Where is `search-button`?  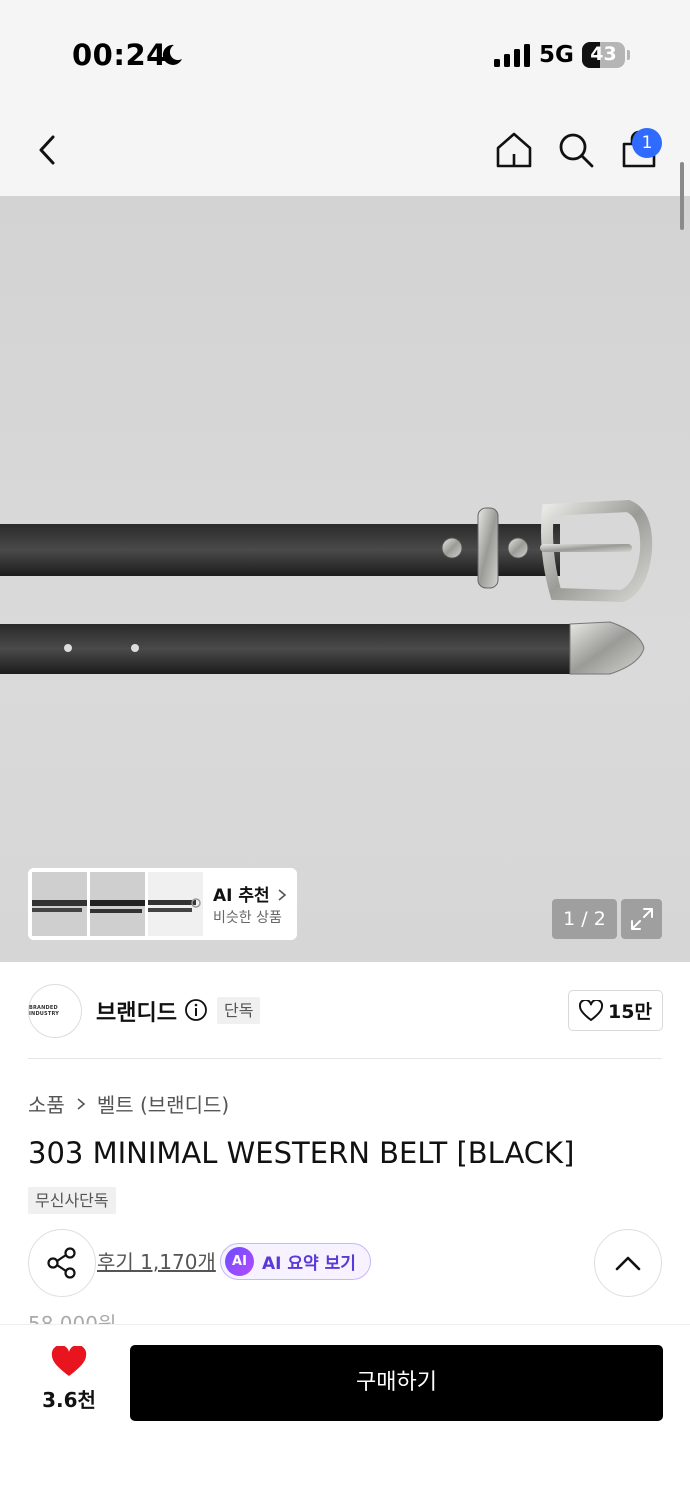
search-button is located at coordinates (576, 150).